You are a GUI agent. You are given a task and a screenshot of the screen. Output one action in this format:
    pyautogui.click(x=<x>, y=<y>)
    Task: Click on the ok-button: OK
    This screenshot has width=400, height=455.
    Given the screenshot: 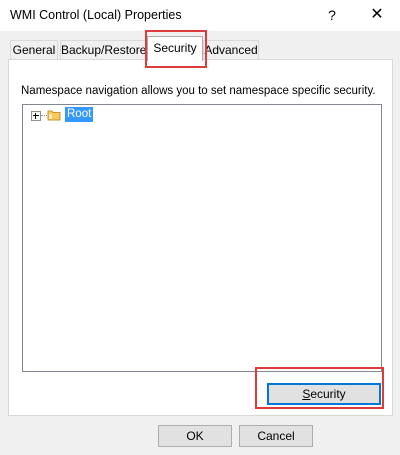 What is the action you would take?
    pyautogui.click(x=195, y=436)
    